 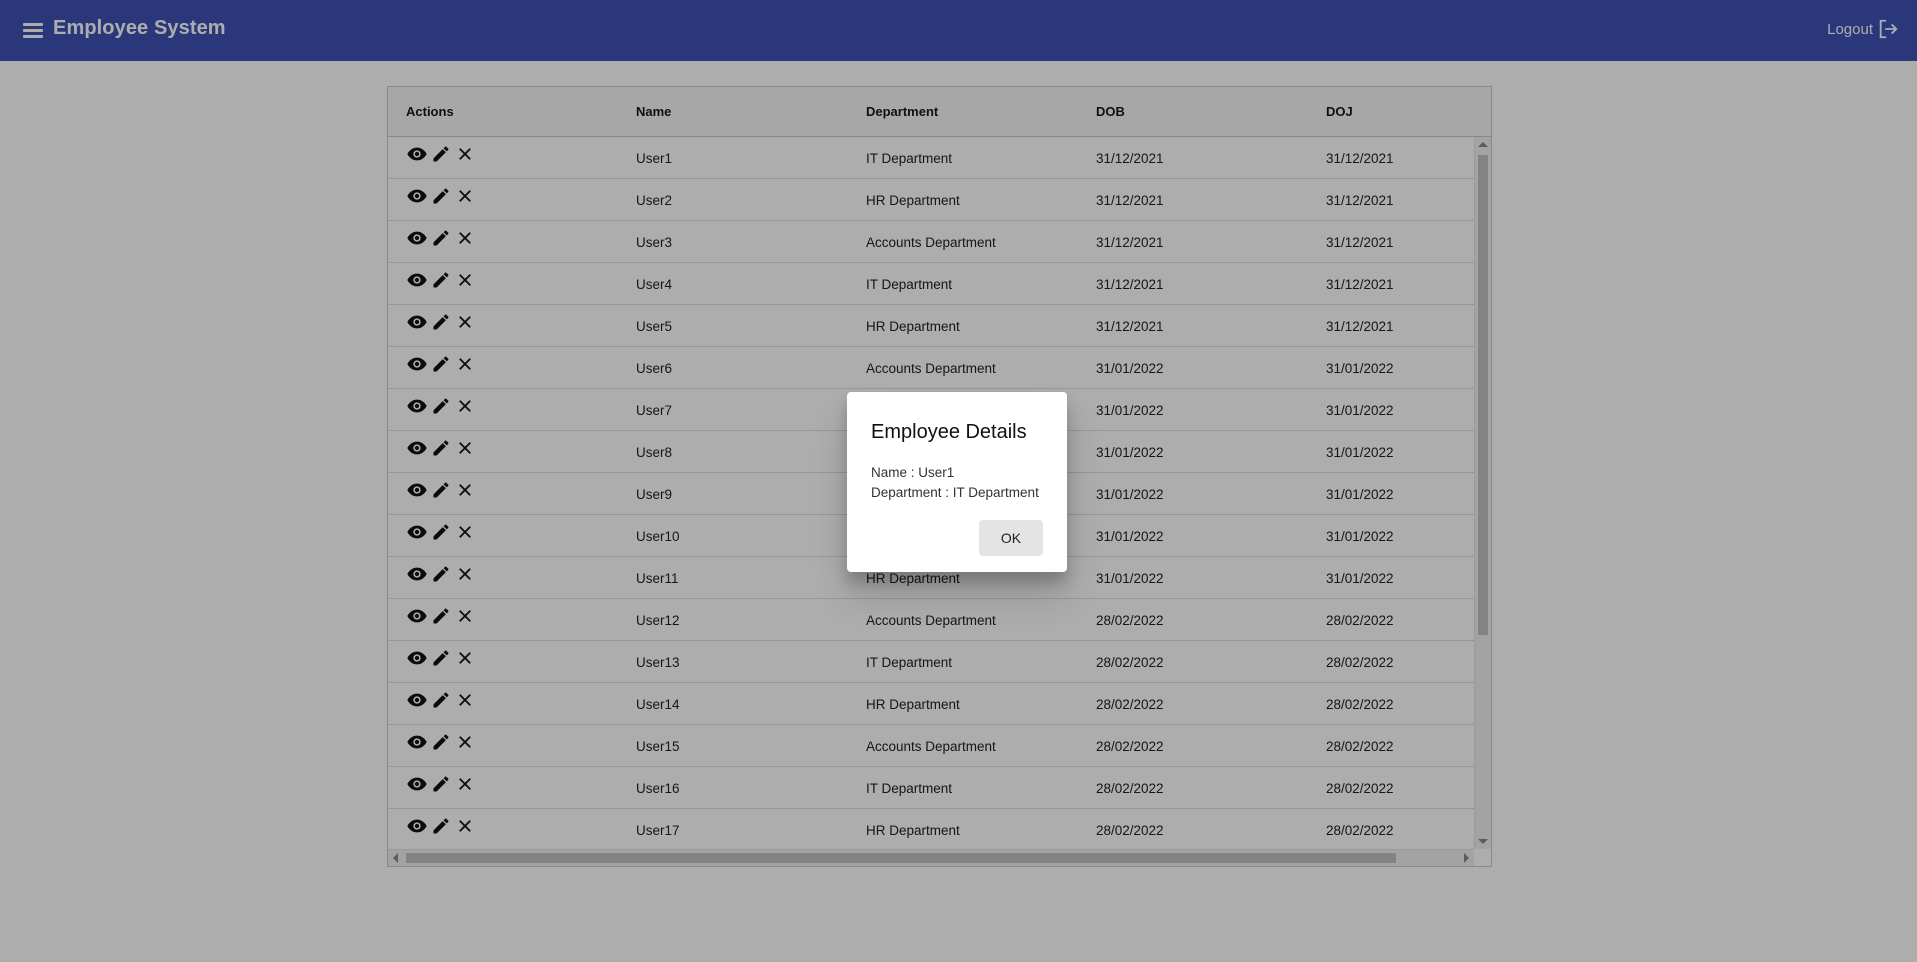 What do you see at coordinates (955, 492) in the screenshot?
I see `dialog-department-line: Department : IT Department` at bounding box center [955, 492].